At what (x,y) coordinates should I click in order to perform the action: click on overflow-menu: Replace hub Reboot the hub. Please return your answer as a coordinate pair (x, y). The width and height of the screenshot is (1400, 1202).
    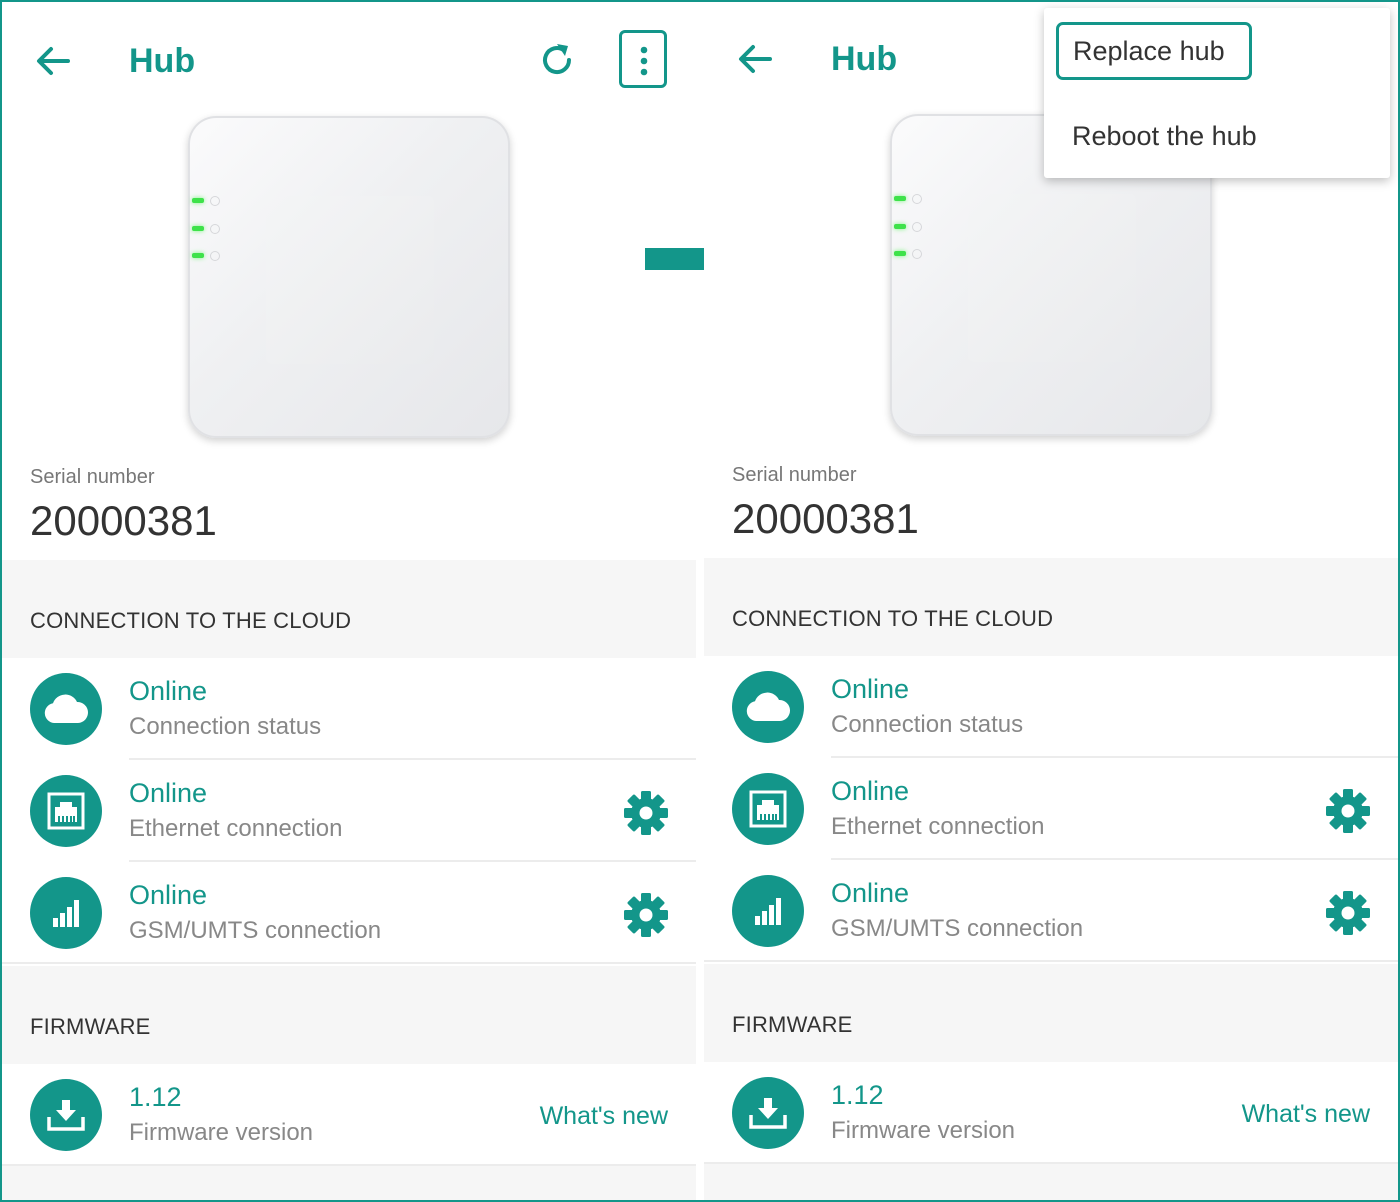
    Looking at the image, I should click on (1217, 93).